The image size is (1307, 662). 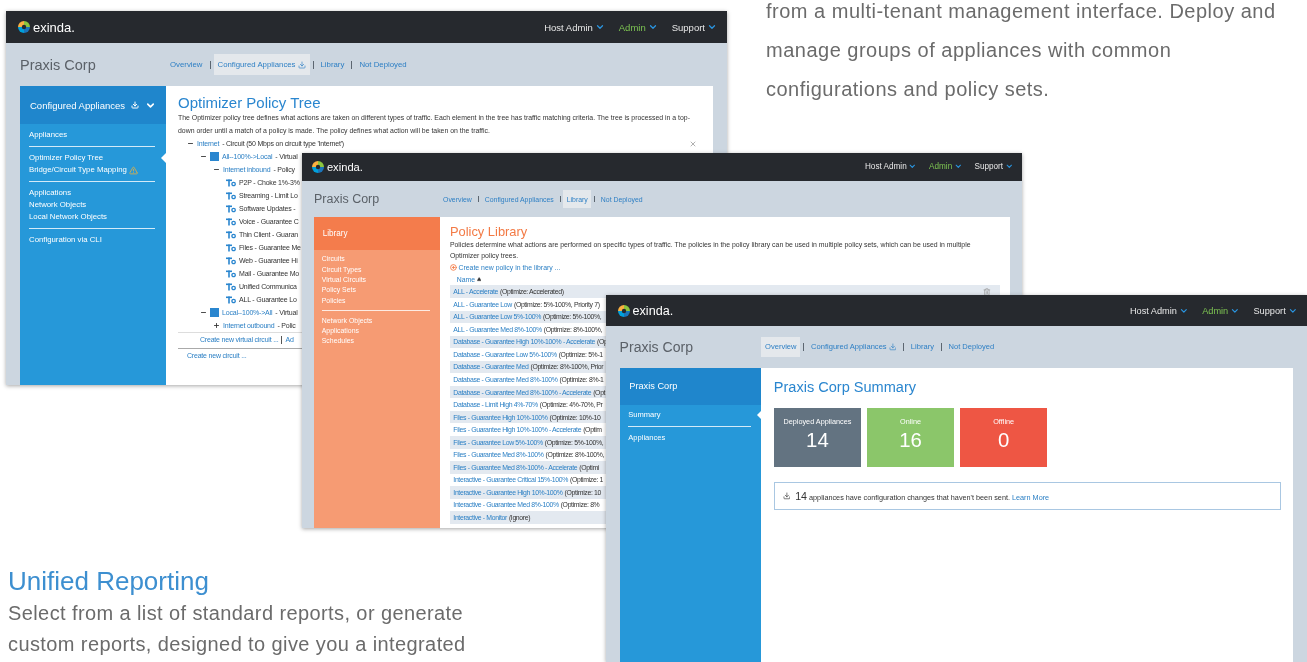 What do you see at coordinates (488, 232) in the screenshot?
I see `page-title: Policy Library` at bounding box center [488, 232].